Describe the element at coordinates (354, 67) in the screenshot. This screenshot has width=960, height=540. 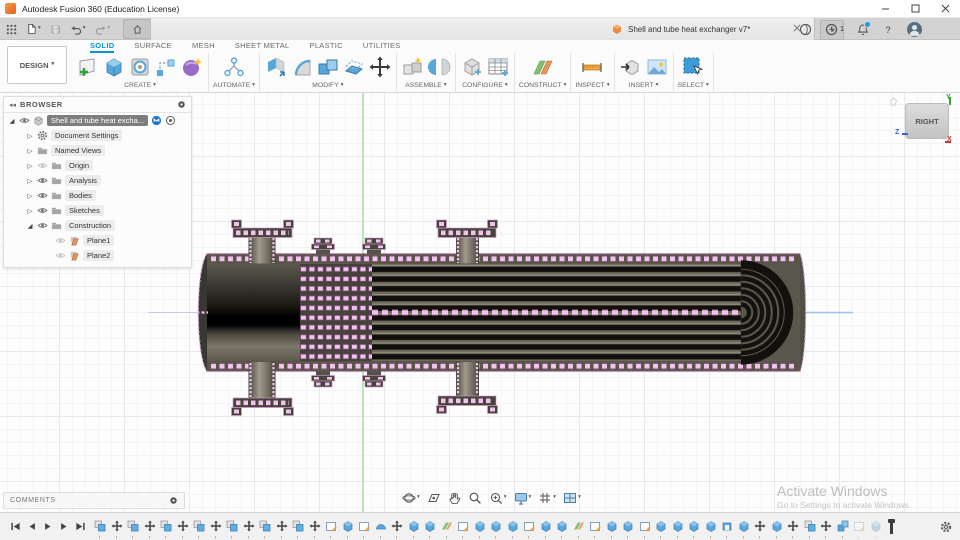
I see `offset-face-icon` at that location.